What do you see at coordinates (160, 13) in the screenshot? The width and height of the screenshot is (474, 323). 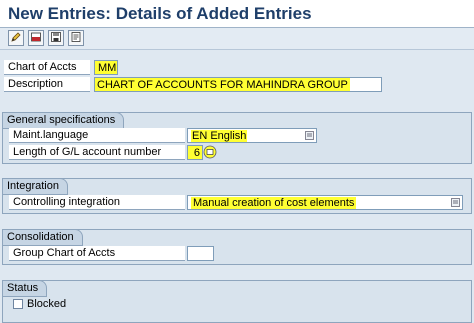 I see `window-title: New Entries: Details of Added Entries` at bounding box center [160, 13].